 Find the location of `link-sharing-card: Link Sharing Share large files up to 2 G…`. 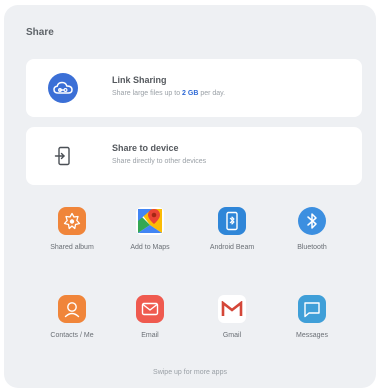

link-sharing-card: Link Sharing Share large files up to 2 G… is located at coordinates (194, 88).